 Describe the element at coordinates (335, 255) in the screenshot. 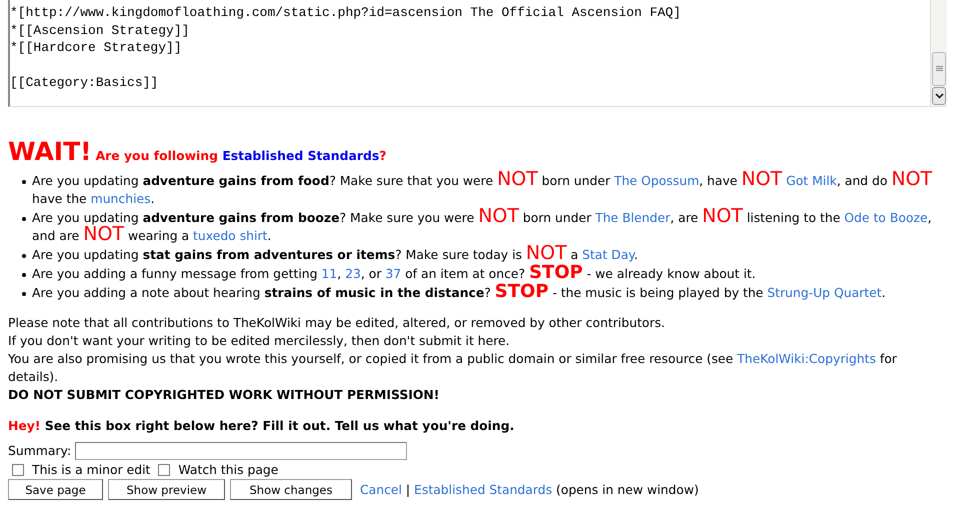

I see `warning-item: Are you updating stat gains from adventures or items? Make sure today is NOT a Stat Day.` at that location.